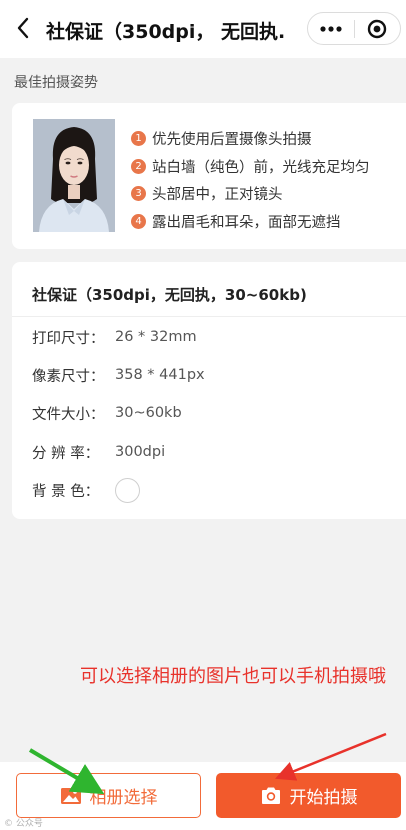 The height and width of the screenshot is (830, 406). I want to click on tip-number-badge: 4, so click(138, 221).